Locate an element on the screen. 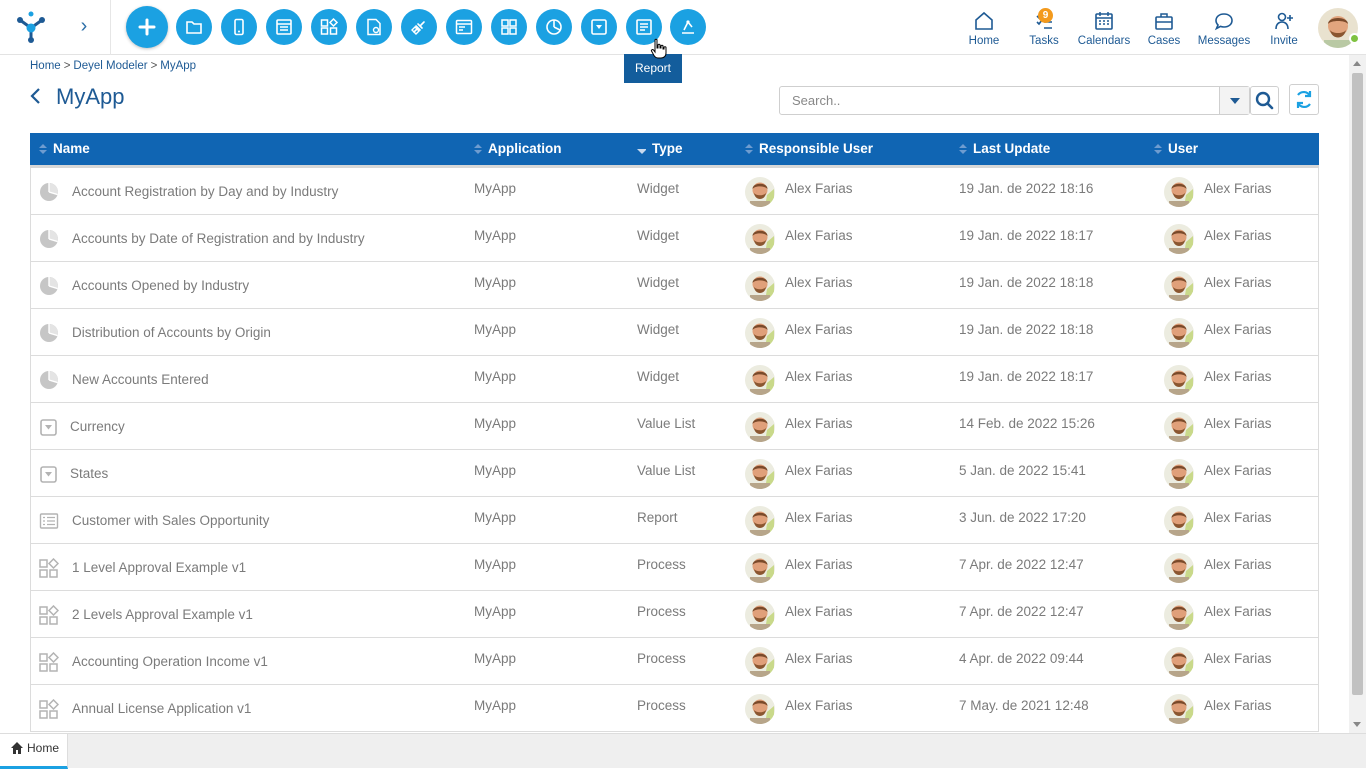 The image size is (1366, 769). value-list-button is located at coordinates (599, 27).